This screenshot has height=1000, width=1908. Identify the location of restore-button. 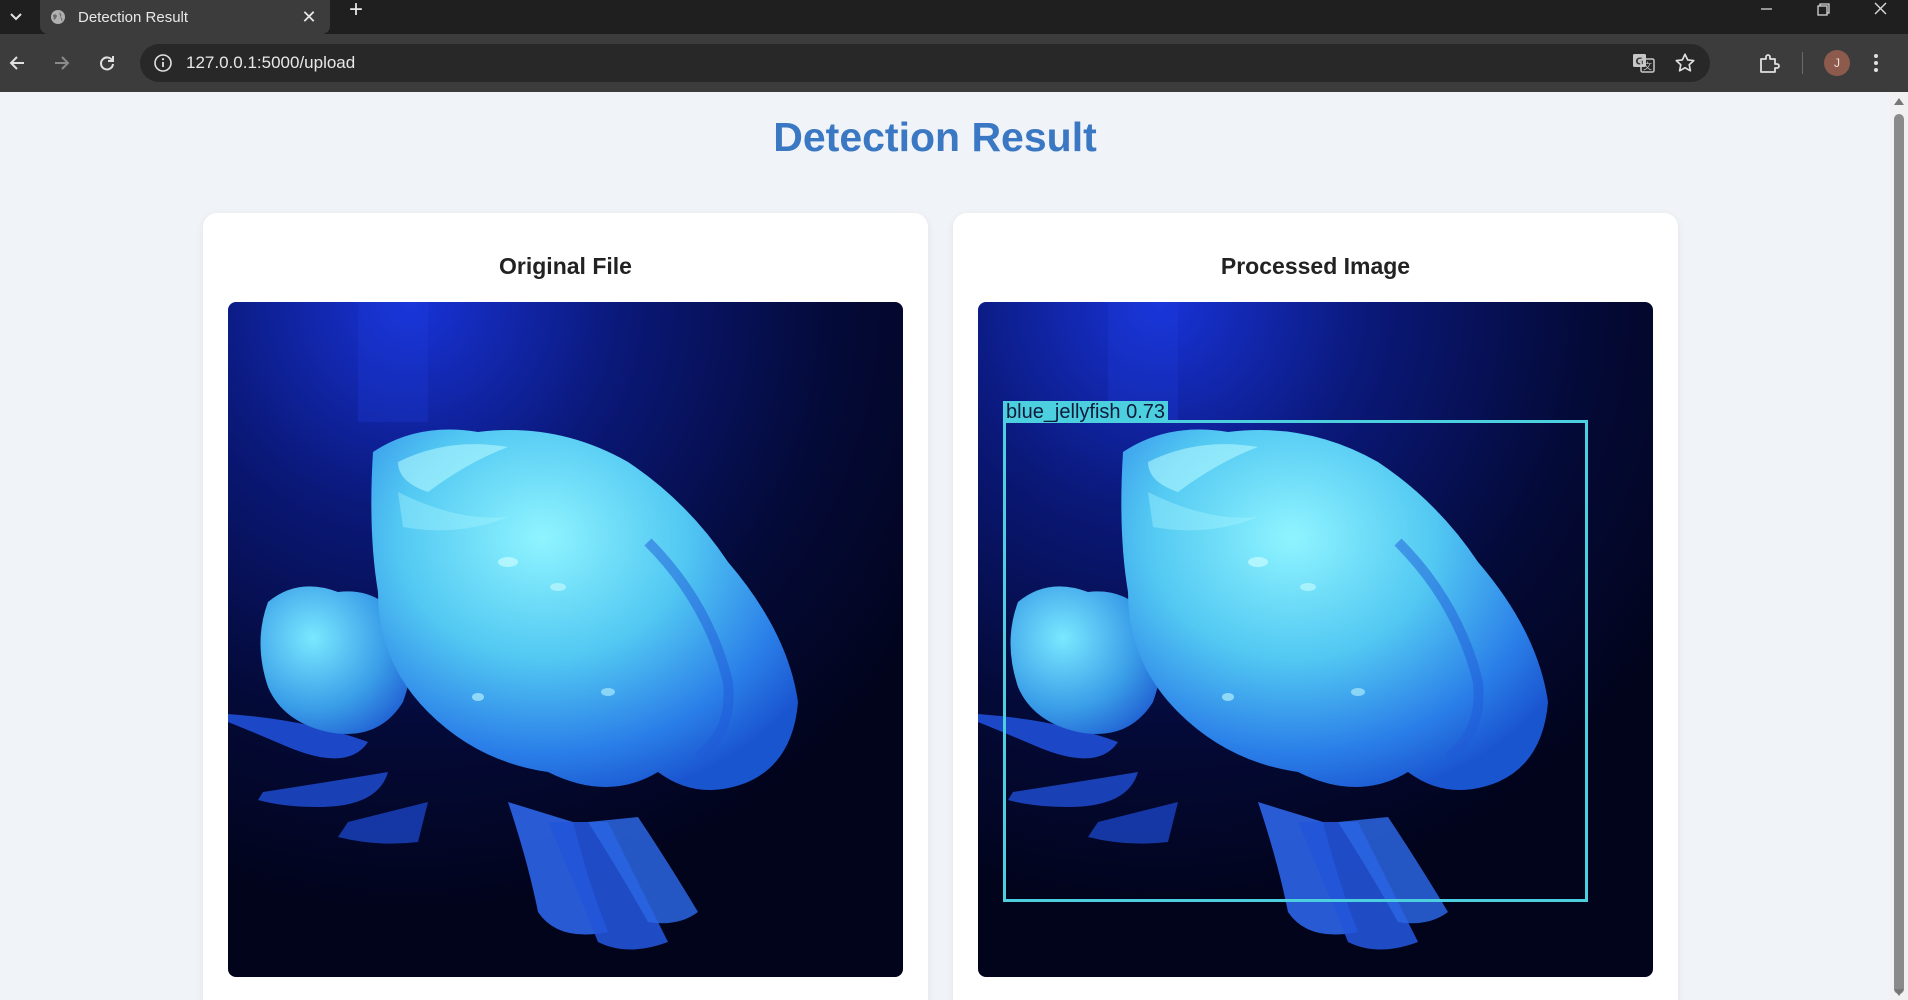
(1823, 11).